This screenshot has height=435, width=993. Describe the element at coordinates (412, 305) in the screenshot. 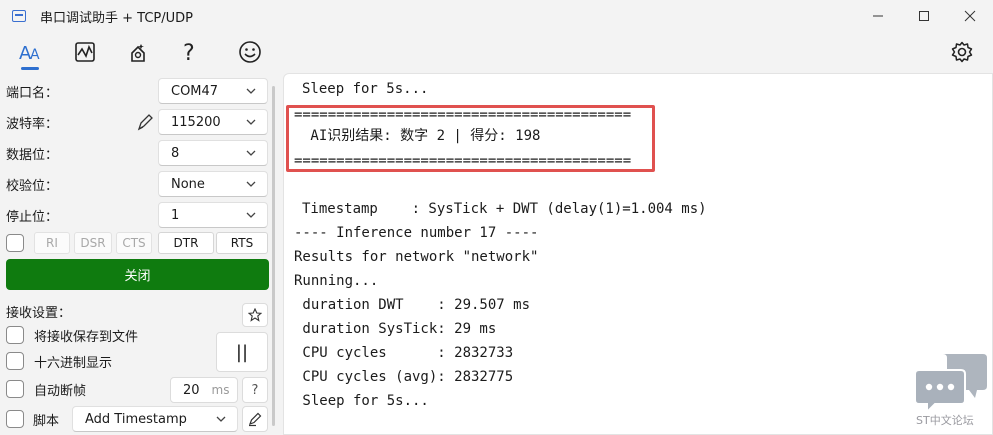

I see `terminal-line: duration DWT : 29.507 ms` at that location.